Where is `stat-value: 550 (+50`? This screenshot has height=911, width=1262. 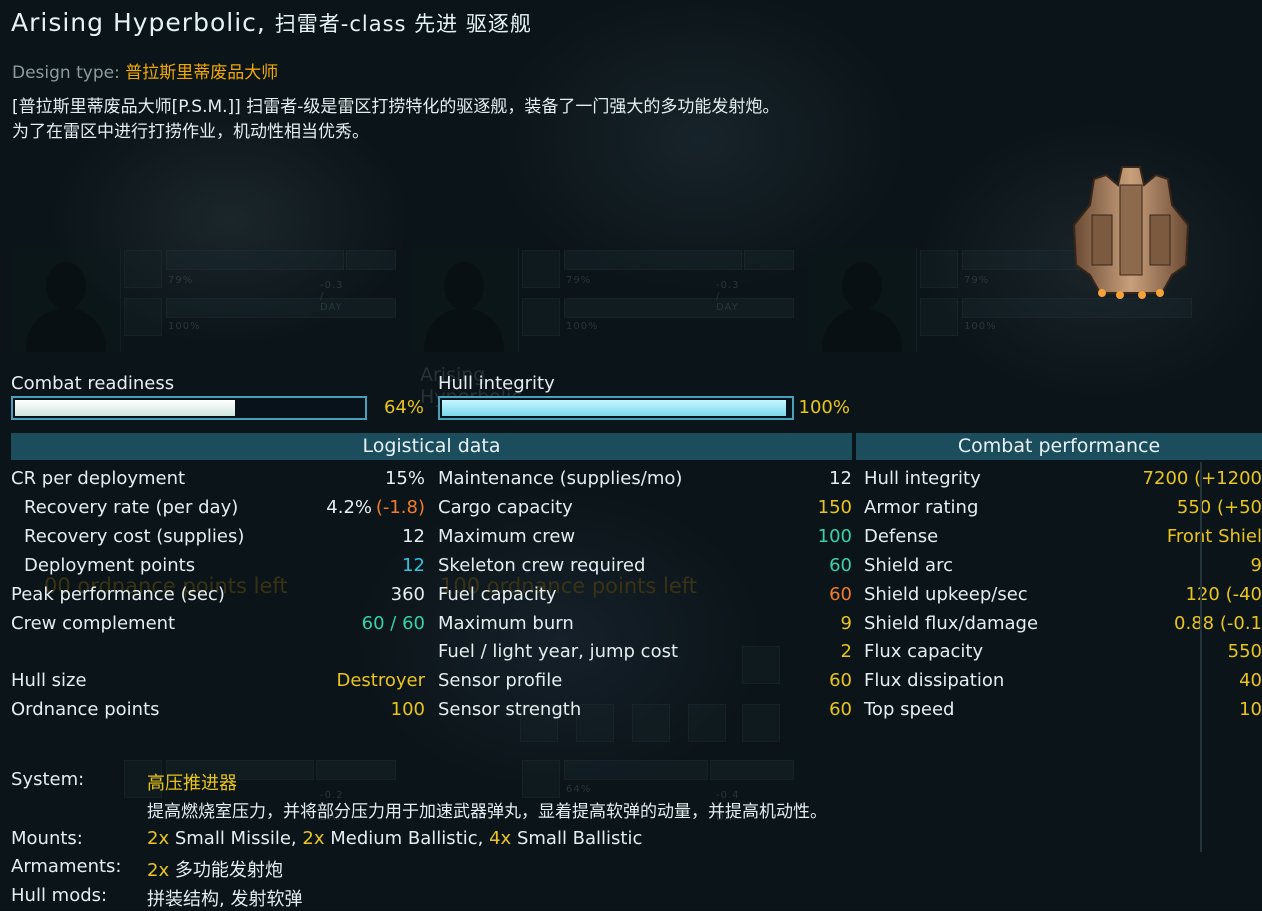
stat-value: 550 (+50 is located at coordinates (1219, 507).